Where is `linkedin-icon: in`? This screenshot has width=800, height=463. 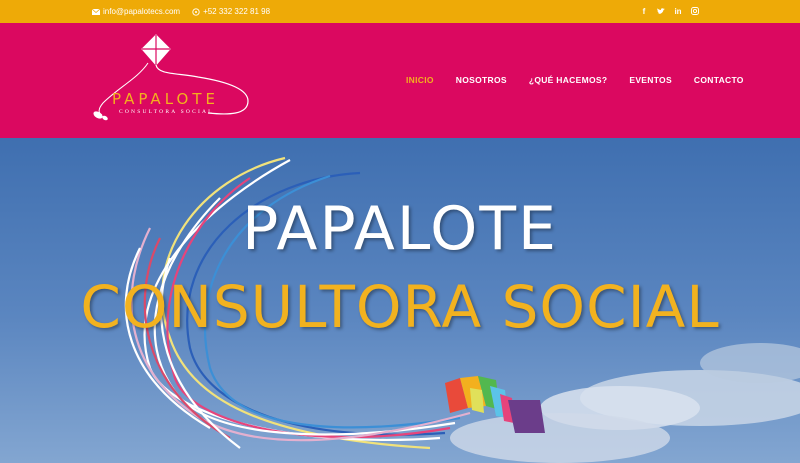 linkedin-icon: in is located at coordinates (678, 11).